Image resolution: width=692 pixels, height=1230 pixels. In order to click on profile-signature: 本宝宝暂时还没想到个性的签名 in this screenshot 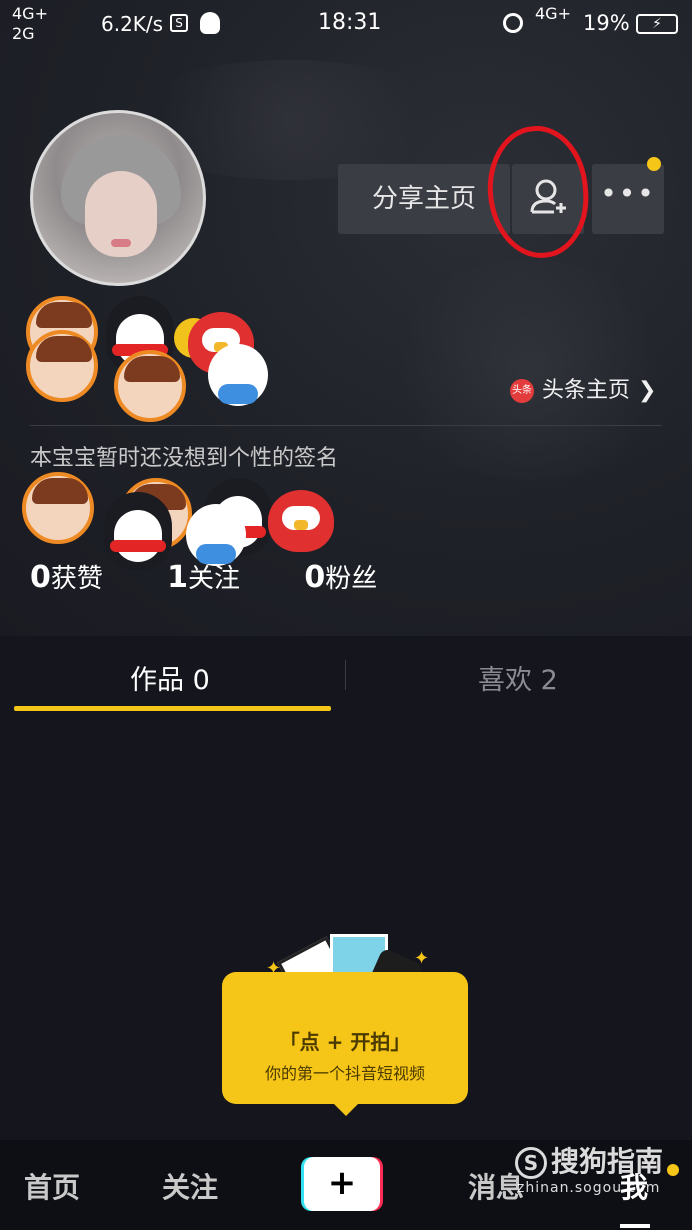, I will do `click(184, 458)`.